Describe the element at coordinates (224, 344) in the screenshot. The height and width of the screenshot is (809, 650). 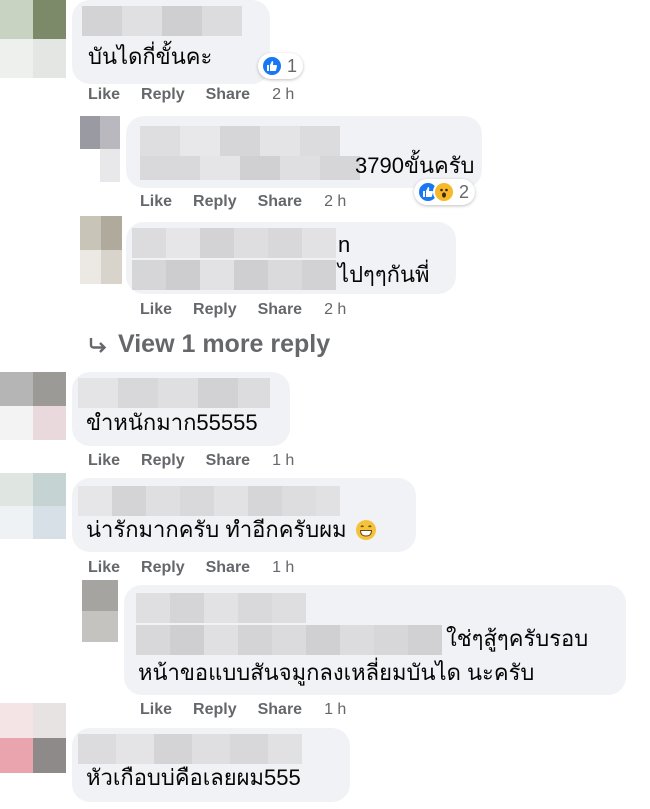
I see `view-more-replies-label: View 1 more reply` at that location.